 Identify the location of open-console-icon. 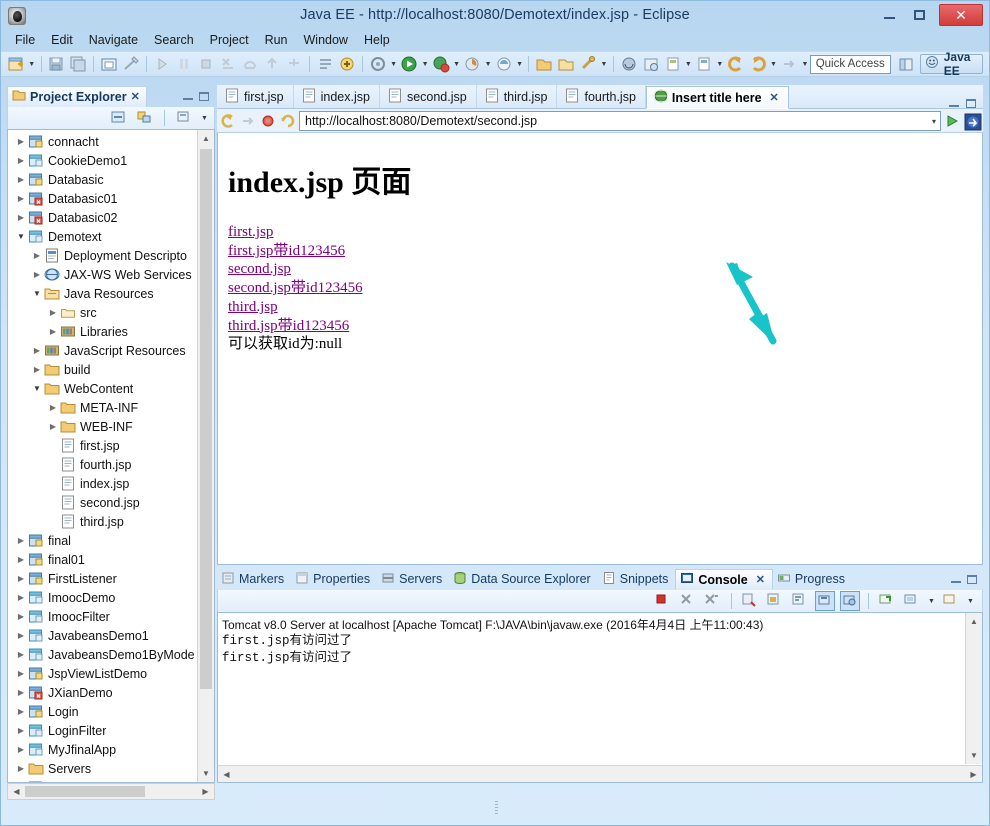
(887, 601).